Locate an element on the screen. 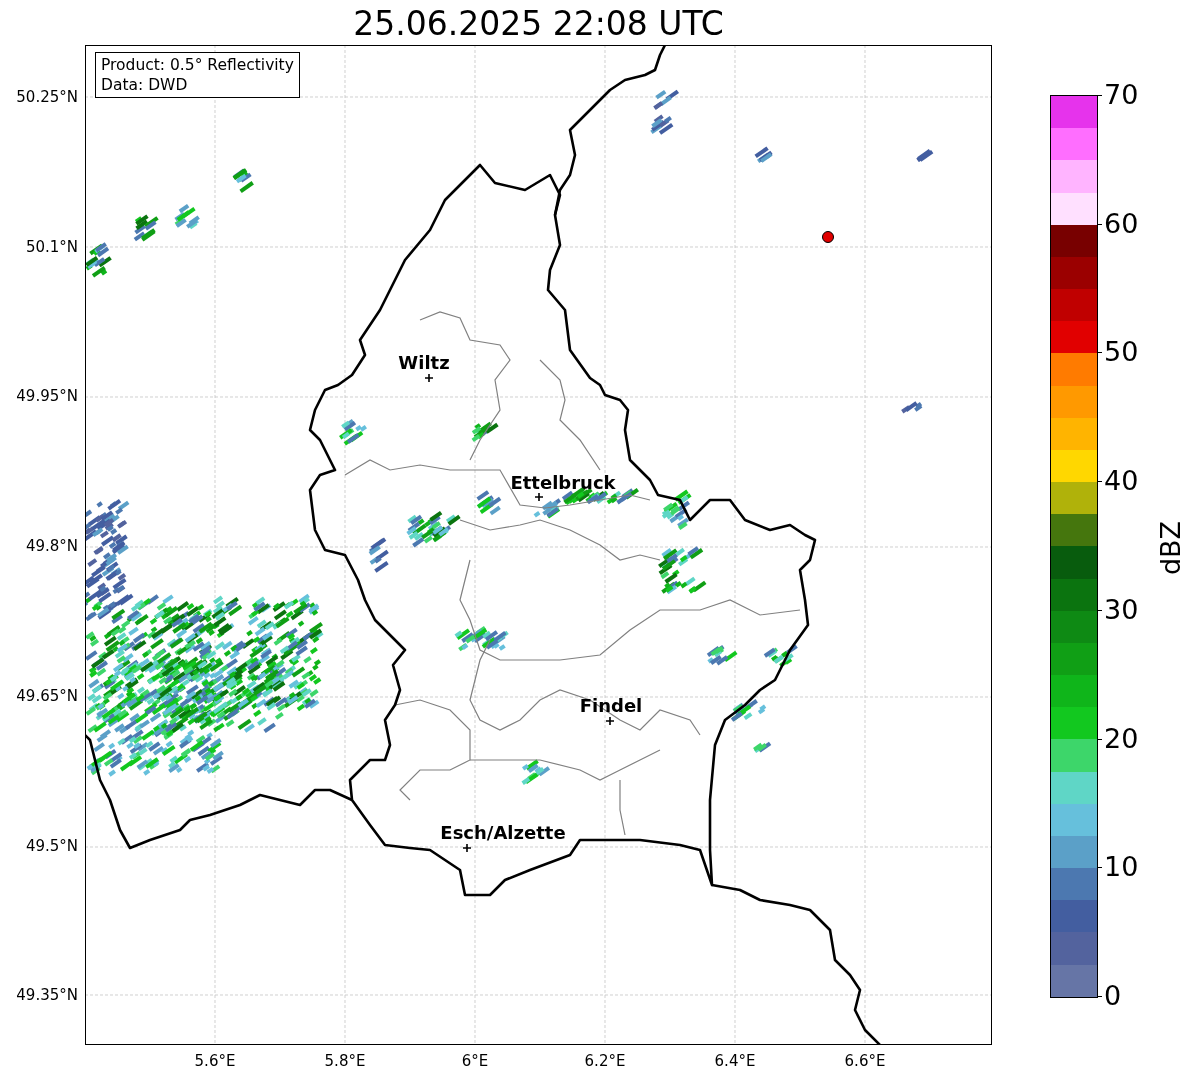 The width and height of the screenshot is (1184, 1081). colorbar-tick-label: 0 is located at coordinates (1113, 996).